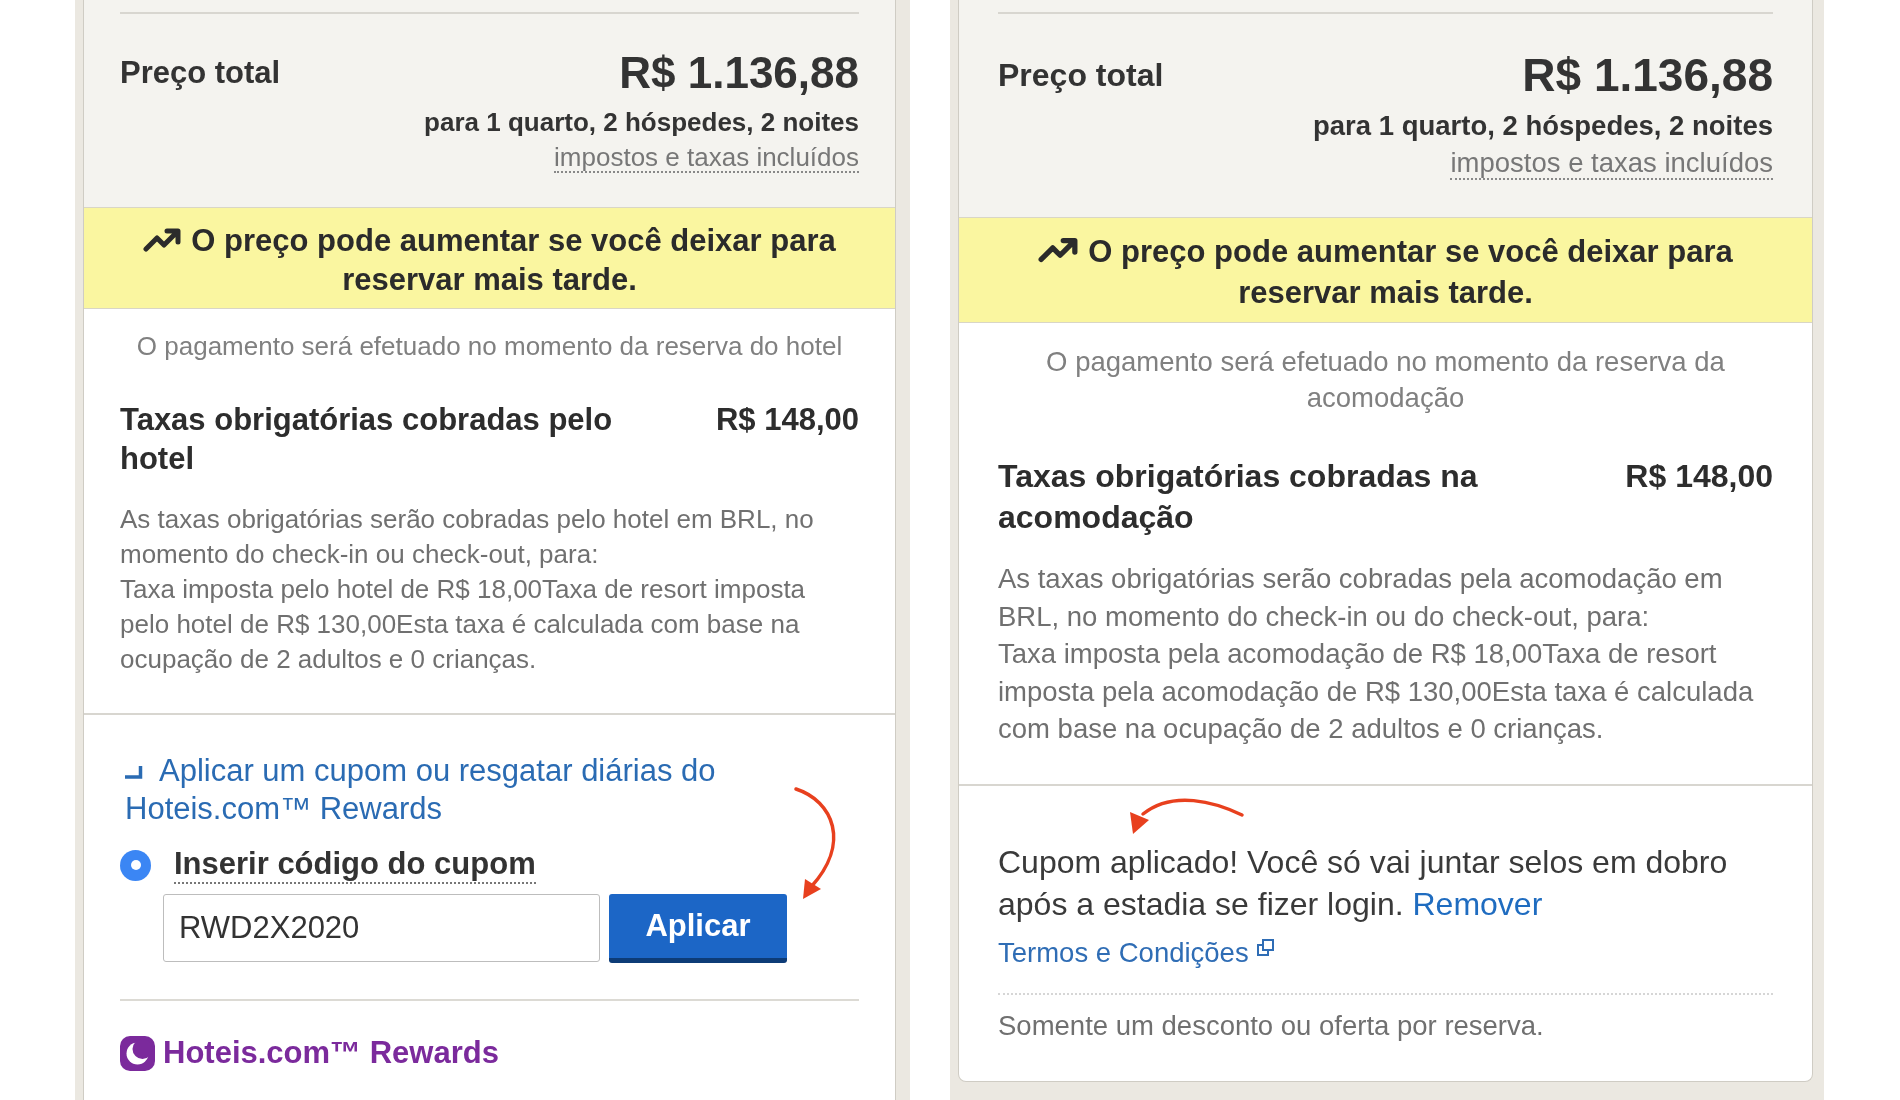 The height and width of the screenshot is (1100, 1900). Describe the element at coordinates (1265, 947) in the screenshot. I see `external-link-icon` at that location.